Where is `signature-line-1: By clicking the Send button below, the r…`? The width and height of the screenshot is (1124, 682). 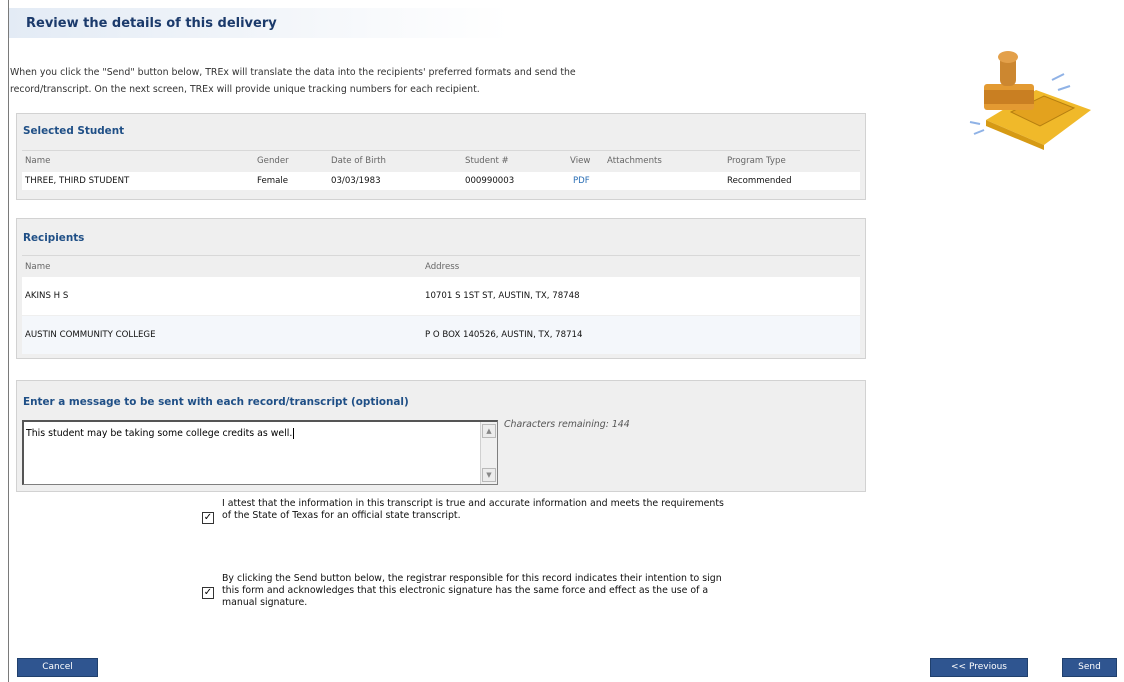 signature-line-1: By clicking the Send button below, the r… is located at coordinates (472, 578).